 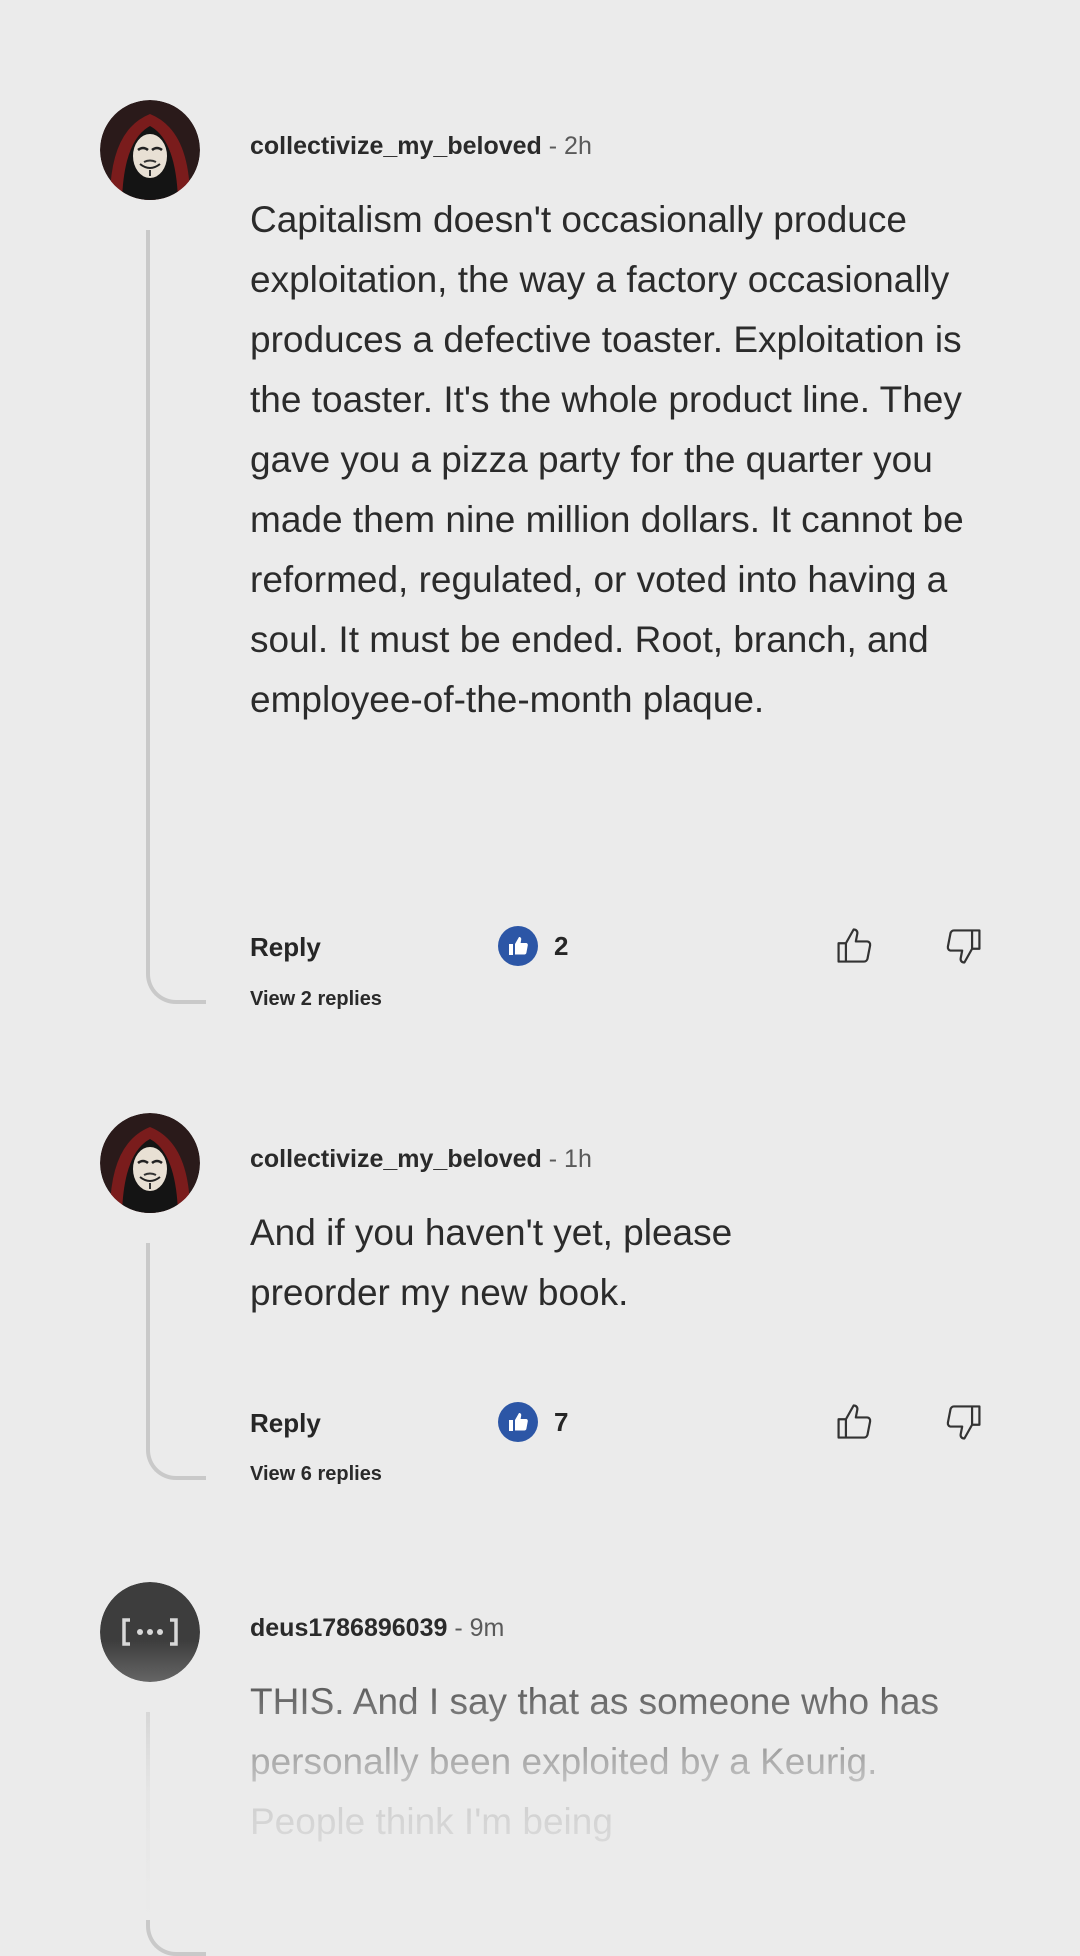 I want to click on like-summary: 2, so click(x=533, y=946).